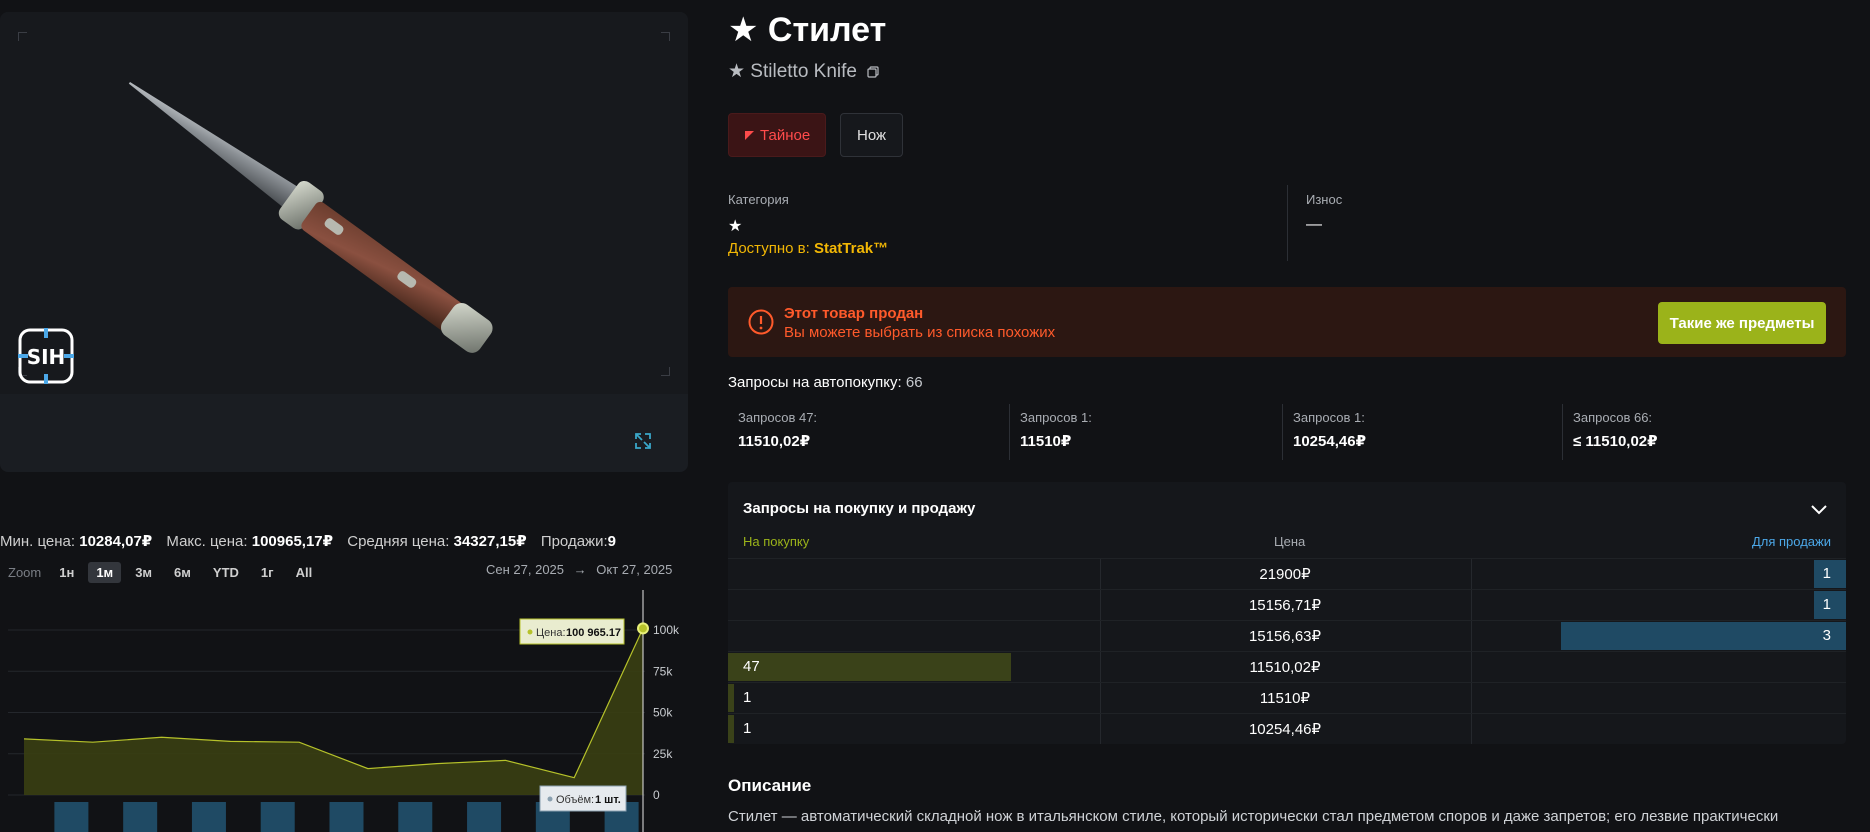 The width and height of the screenshot is (1870, 832). I want to click on info-divider, so click(1287, 223).